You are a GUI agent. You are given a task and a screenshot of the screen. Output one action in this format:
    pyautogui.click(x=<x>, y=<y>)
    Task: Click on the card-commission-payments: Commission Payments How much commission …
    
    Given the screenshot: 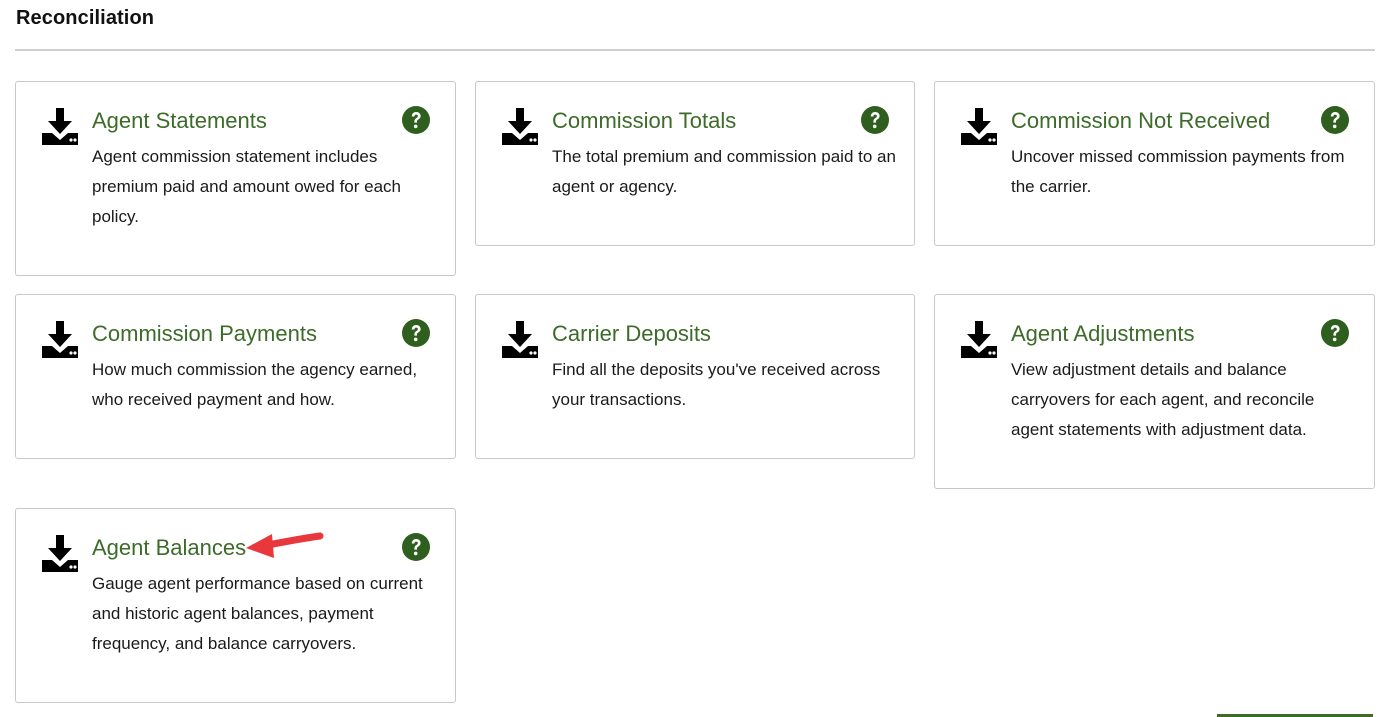 What is the action you would take?
    pyautogui.click(x=235, y=376)
    